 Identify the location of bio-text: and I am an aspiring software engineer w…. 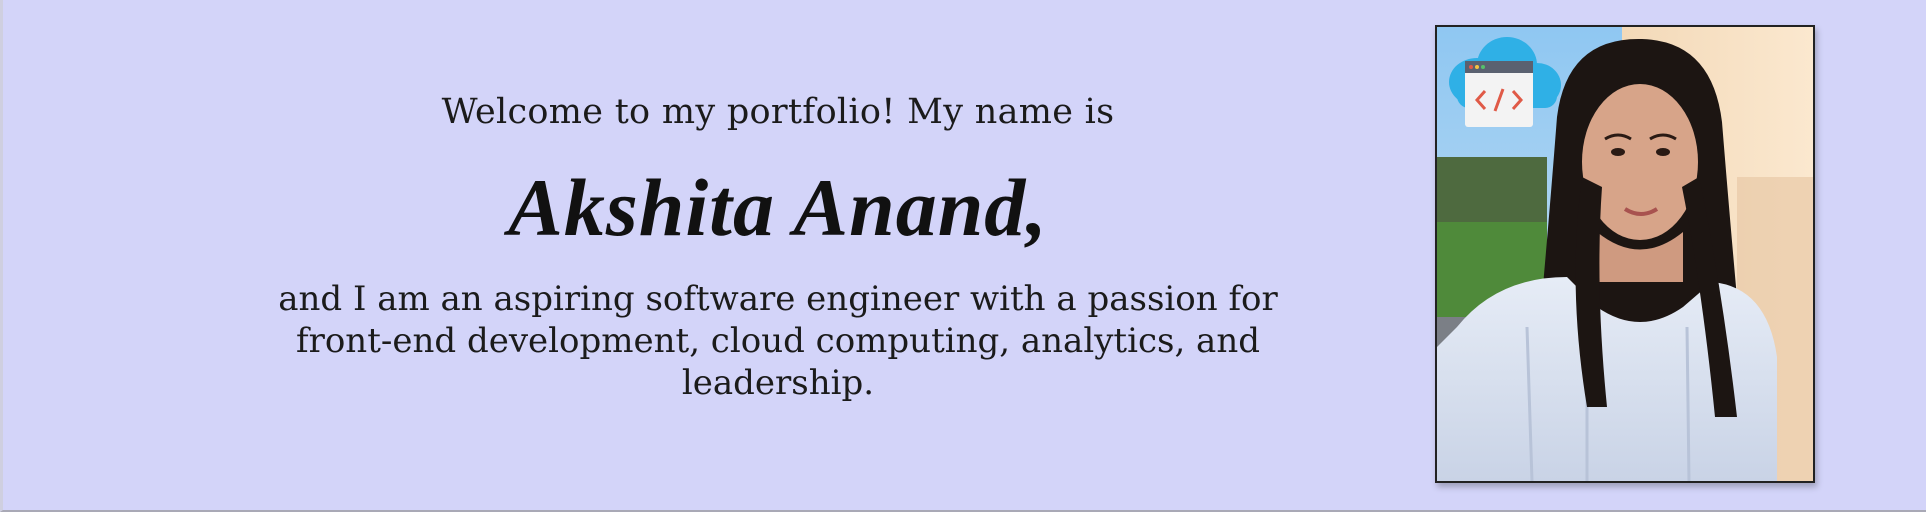
(778, 341).